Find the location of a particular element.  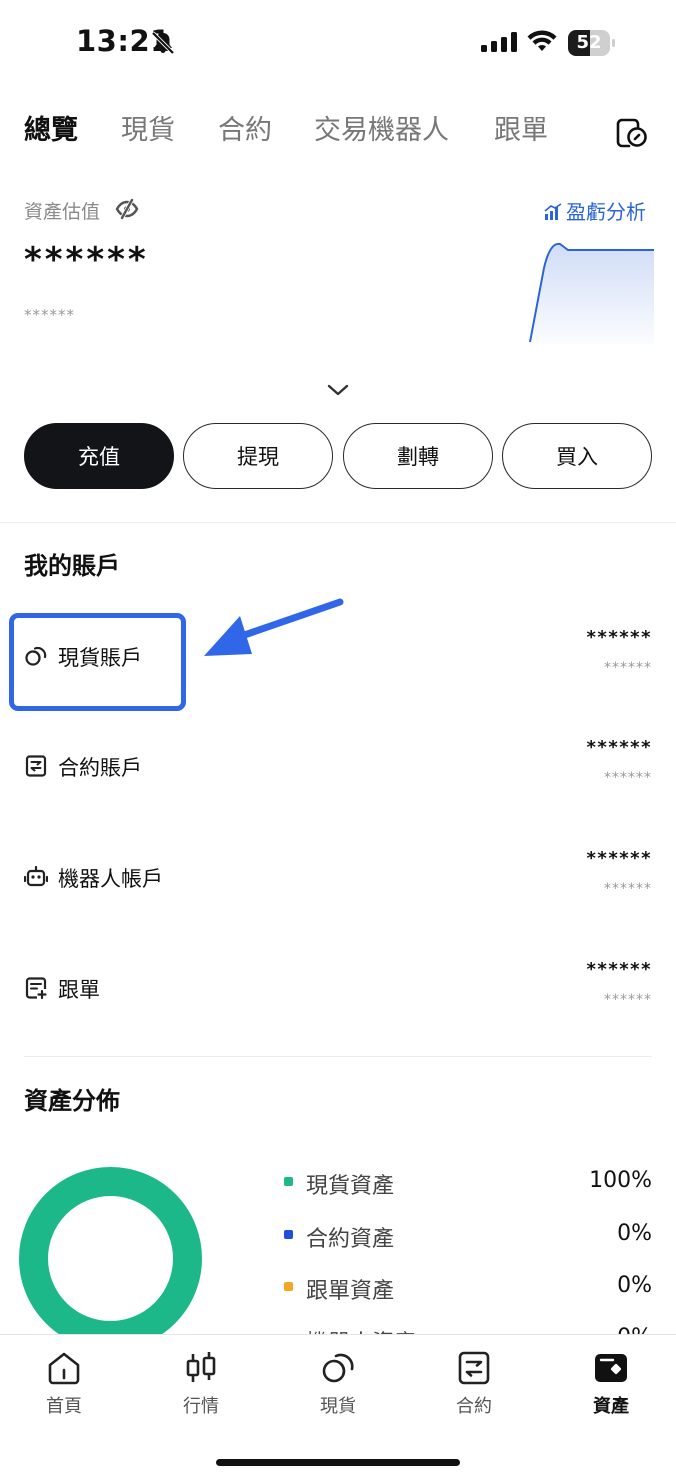

battery-indicator: 52 is located at coordinates (592, 43).